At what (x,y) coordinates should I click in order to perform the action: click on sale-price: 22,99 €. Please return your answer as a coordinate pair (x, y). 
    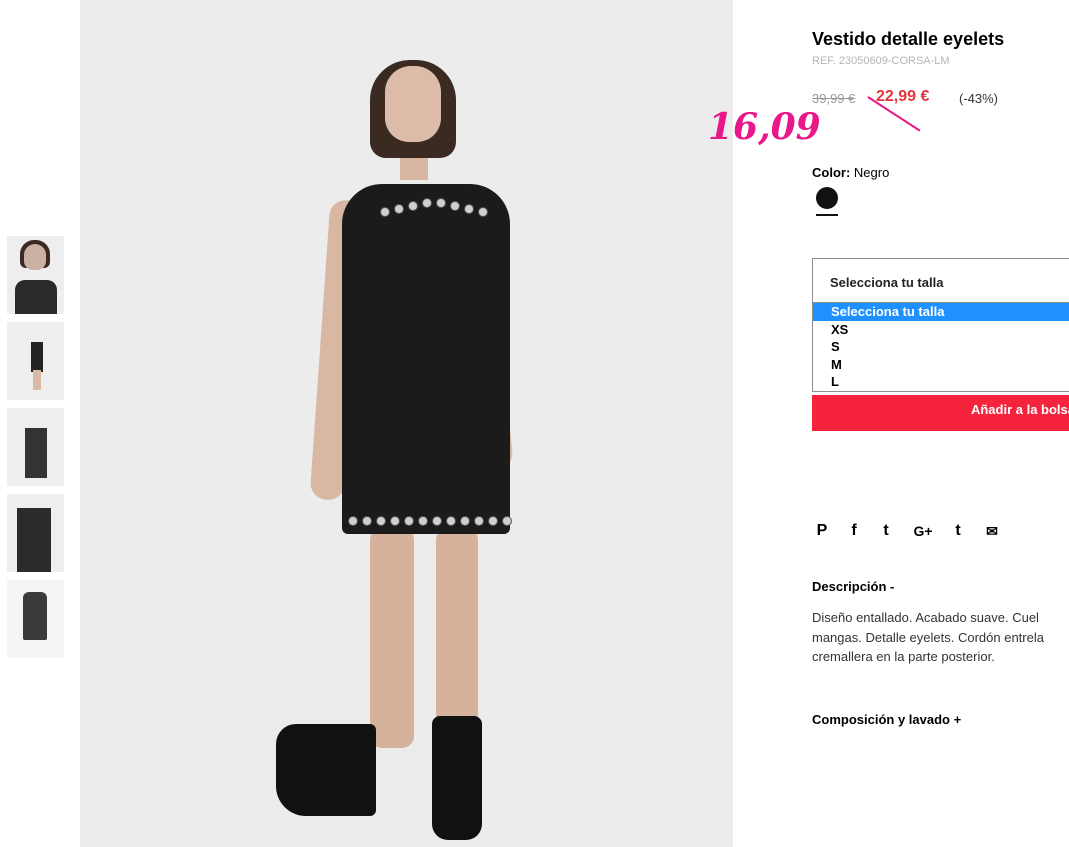
    Looking at the image, I should click on (903, 96).